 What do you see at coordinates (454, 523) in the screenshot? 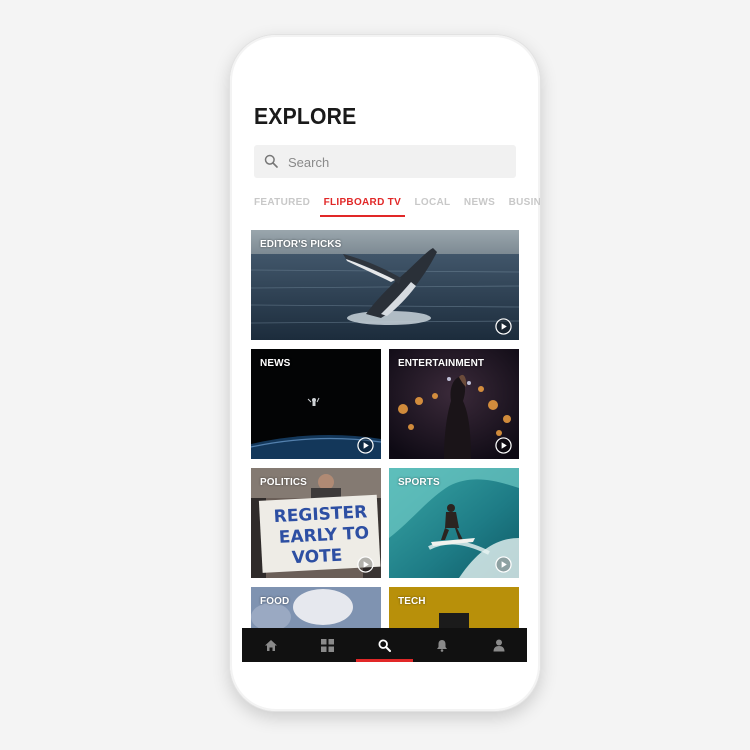
I see `tile-sports: SPORTS` at bounding box center [454, 523].